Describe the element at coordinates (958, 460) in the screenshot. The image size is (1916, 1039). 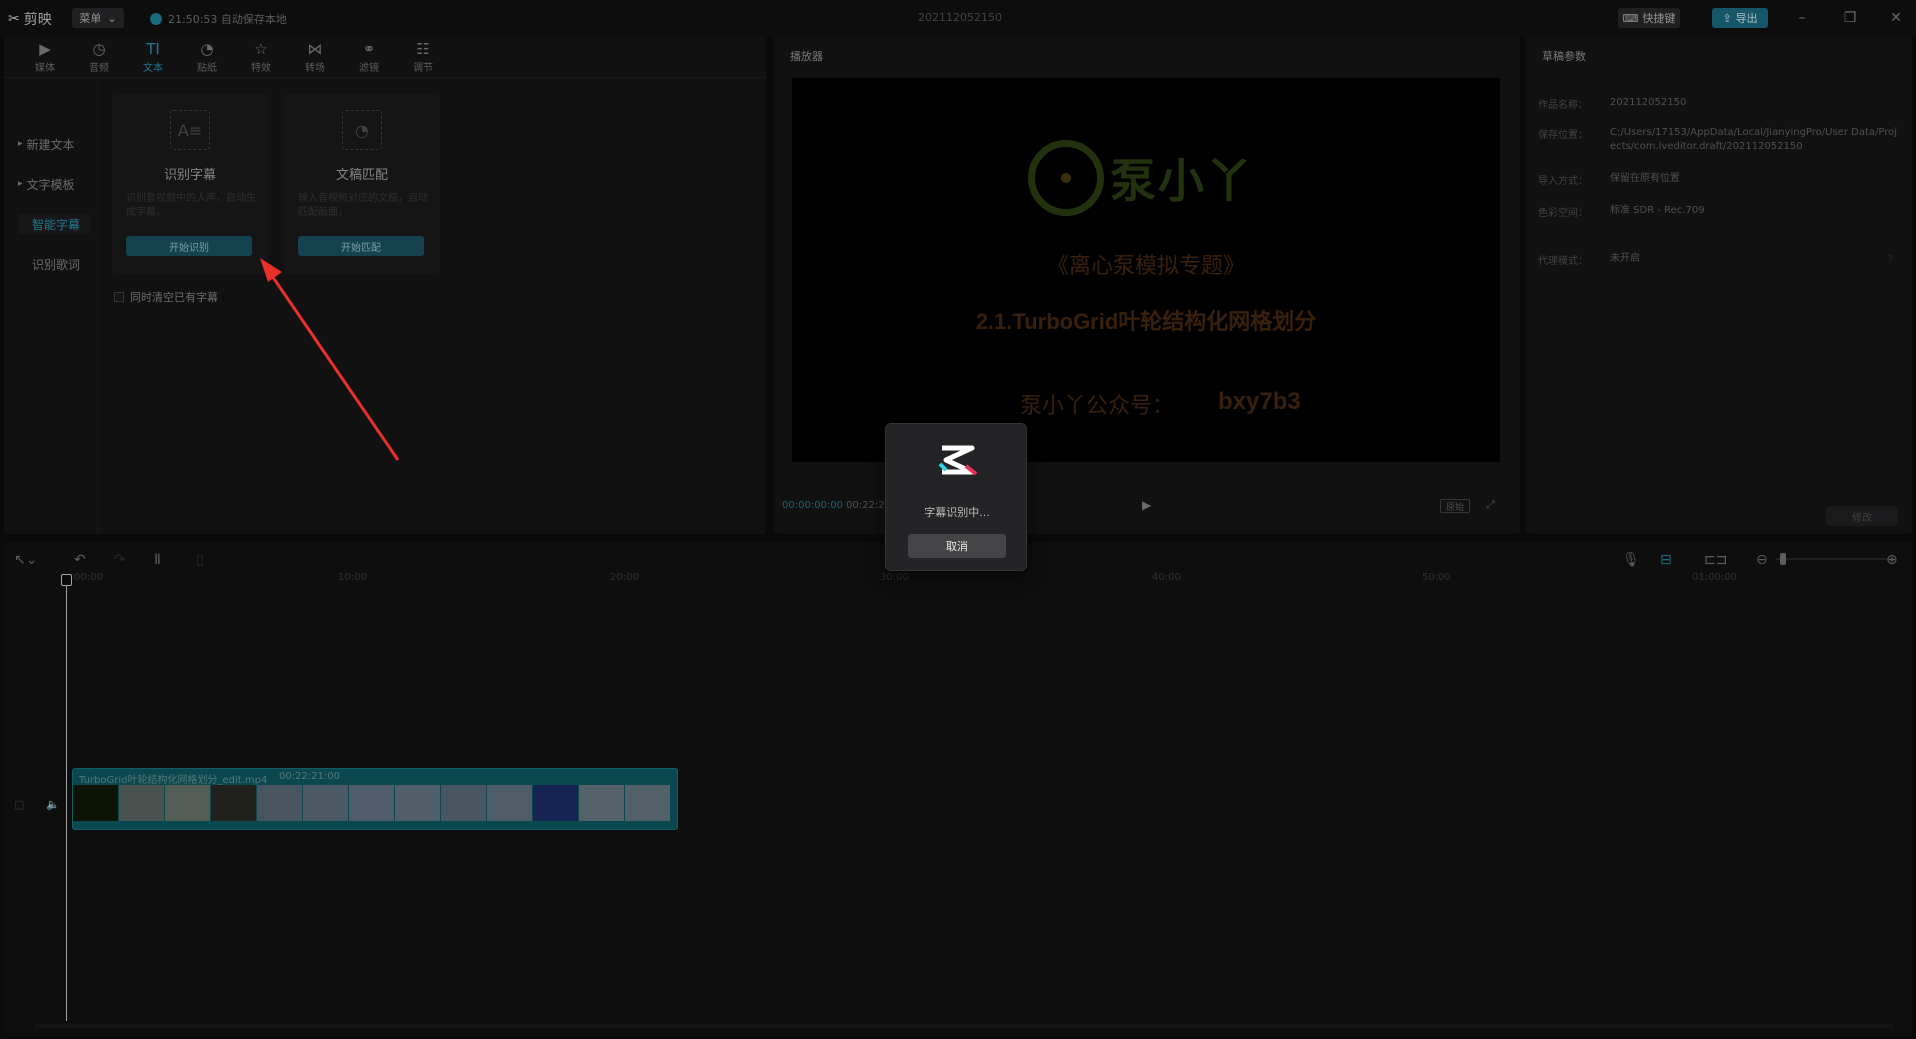
I see `capcut-logo-icon` at that location.